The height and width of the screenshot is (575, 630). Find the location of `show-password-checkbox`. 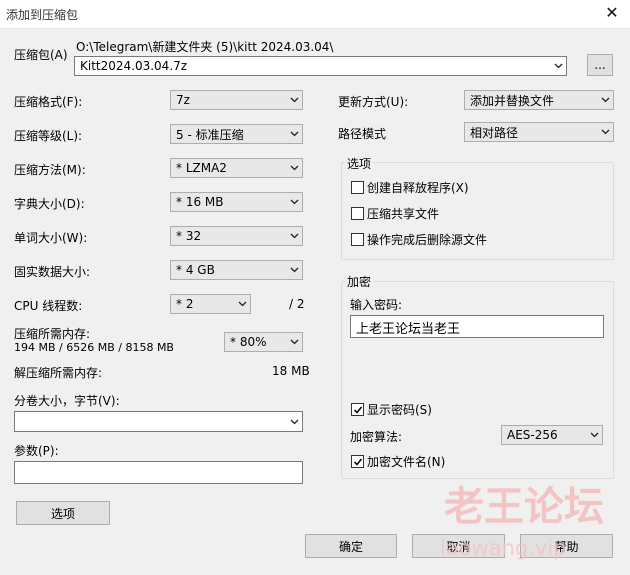

show-password-checkbox is located at coordinates (357, 409).